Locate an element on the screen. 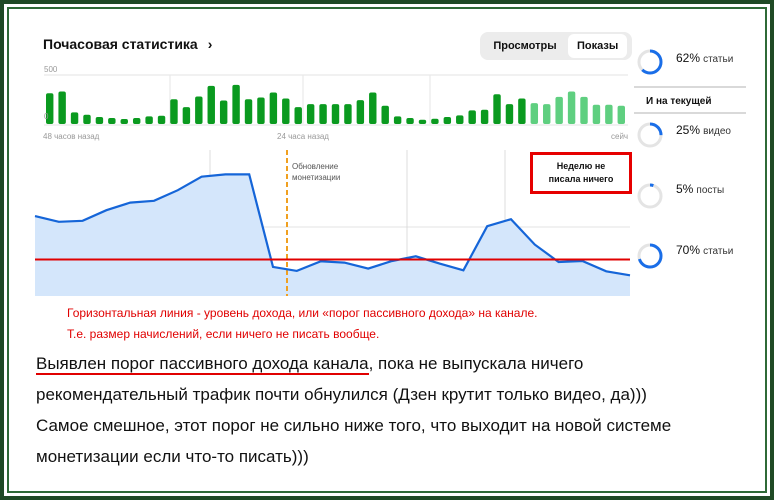 This screenshot has width=774, height=500. donut-articles-top is located at coordinates (650, 62).